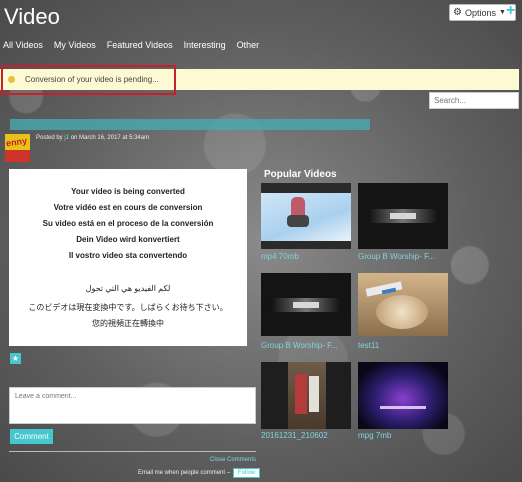 Image resolution: width=522 pixels, height=482 pixels. I want to click on comment-button: Comment, so click(31, 436).